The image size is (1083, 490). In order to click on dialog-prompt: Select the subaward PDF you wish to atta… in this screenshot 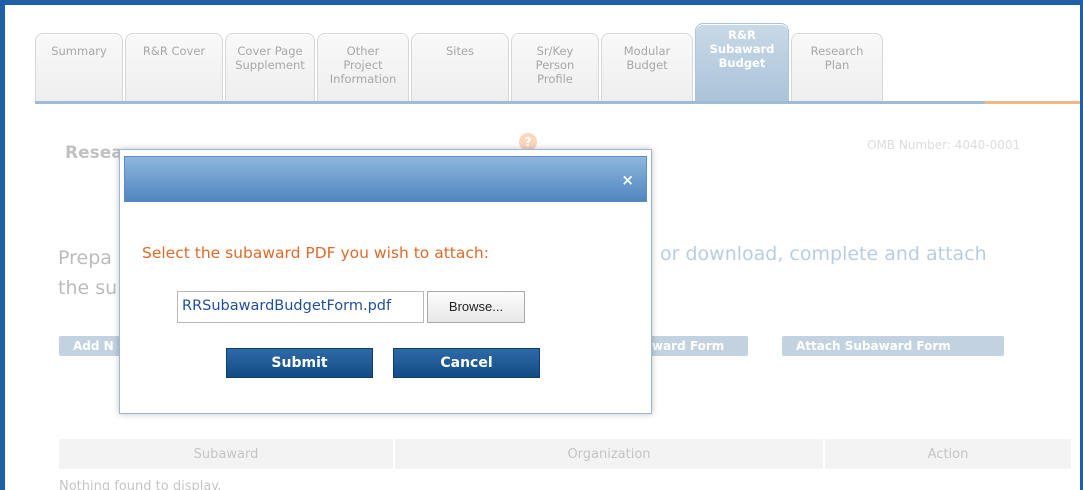, I will do `click(315, 253)`.